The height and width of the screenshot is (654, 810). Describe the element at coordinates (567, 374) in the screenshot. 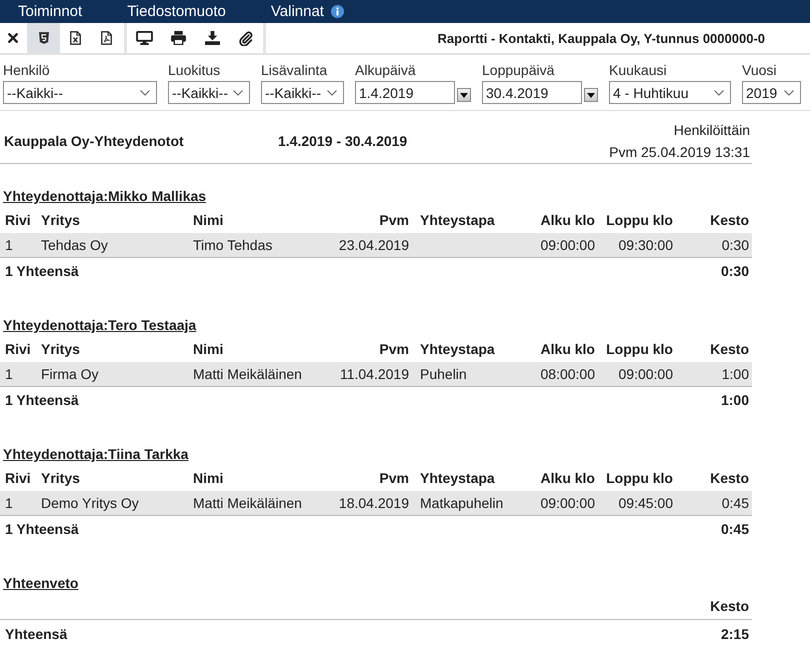

I see `table-cell: 08:00:00` at that location.